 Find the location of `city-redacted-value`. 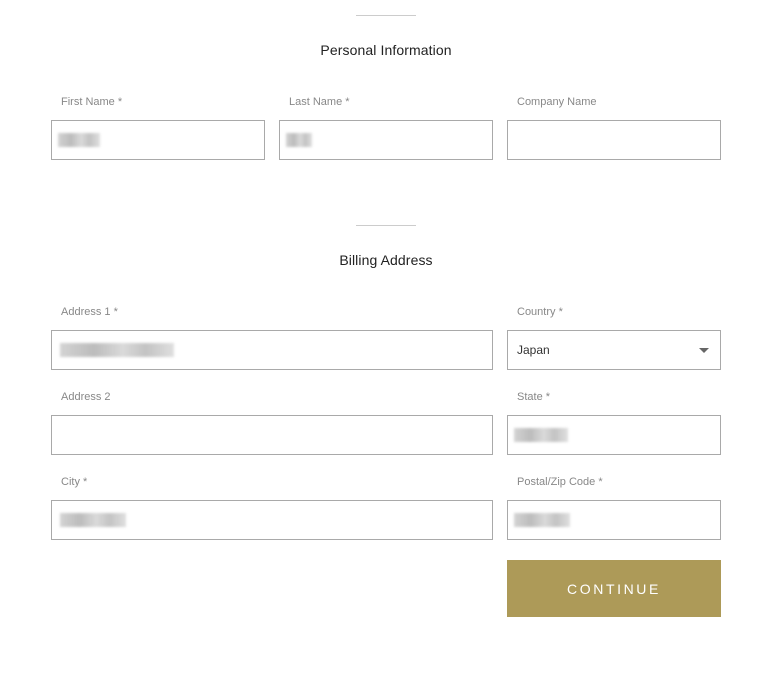

city-redacted-value is located at coordinates (93, 520).